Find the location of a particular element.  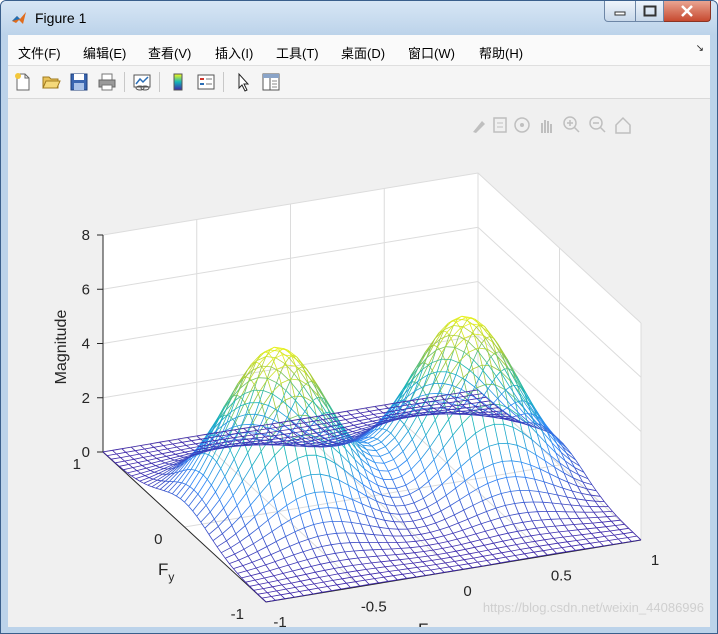

maximize-icon is located at coordinates (649, 11).